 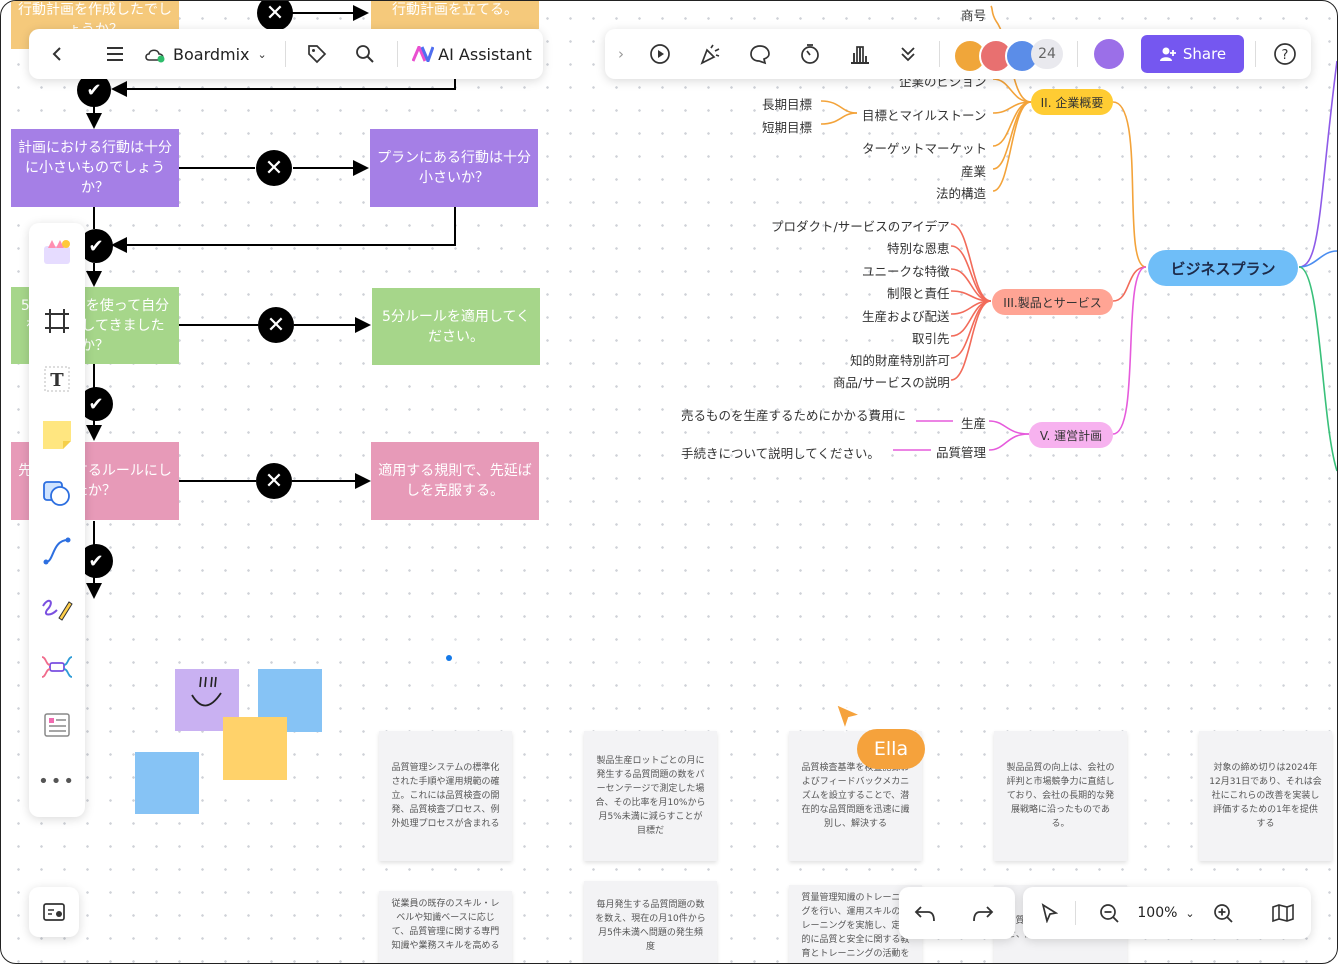 I want to click on templates-icon, so click(x=57, y=252).